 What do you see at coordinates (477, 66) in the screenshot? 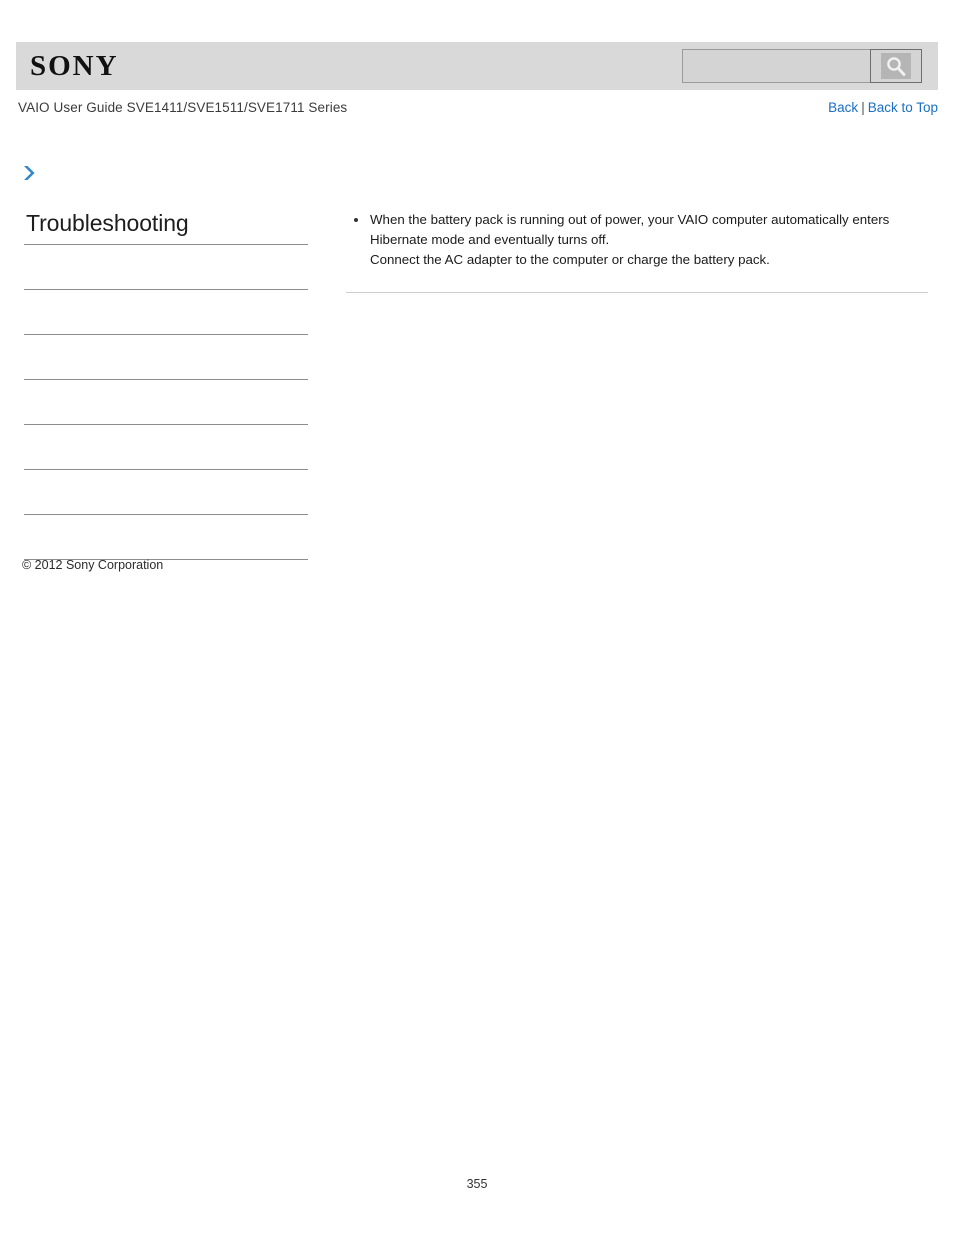
I see `site-header-bar: SONY` at bounding box center [477, 66].